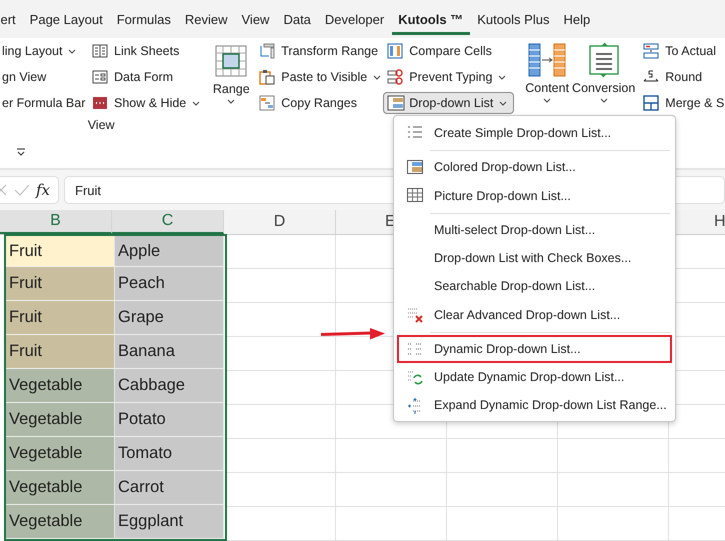 This screenshot has width=725, height=541. Describe the element at coordinates (169, 352) in the screenshot. I see `table-cell: Banana` at that location.